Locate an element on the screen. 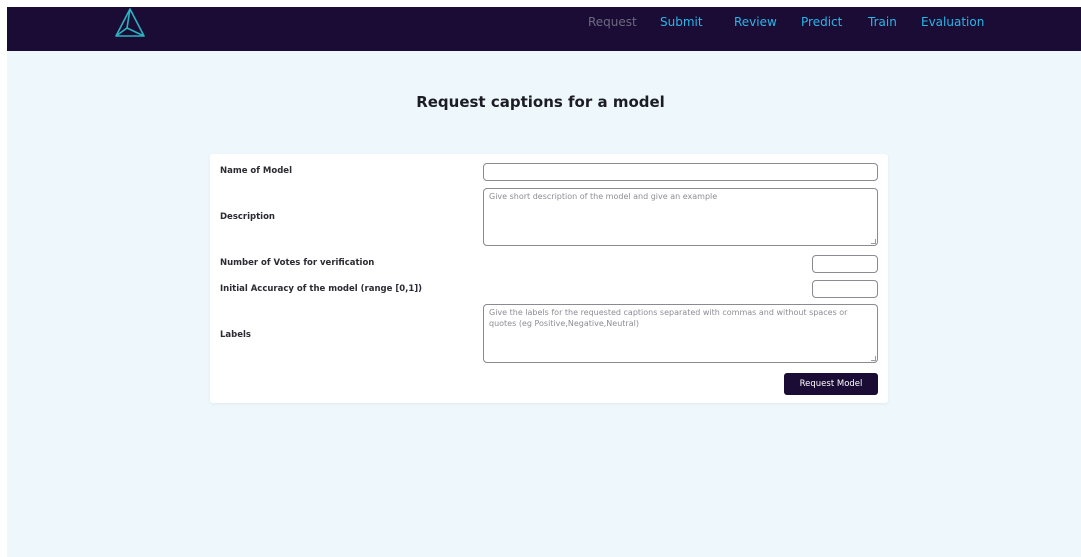  description-label: Description is located at coordinates (247, 217).